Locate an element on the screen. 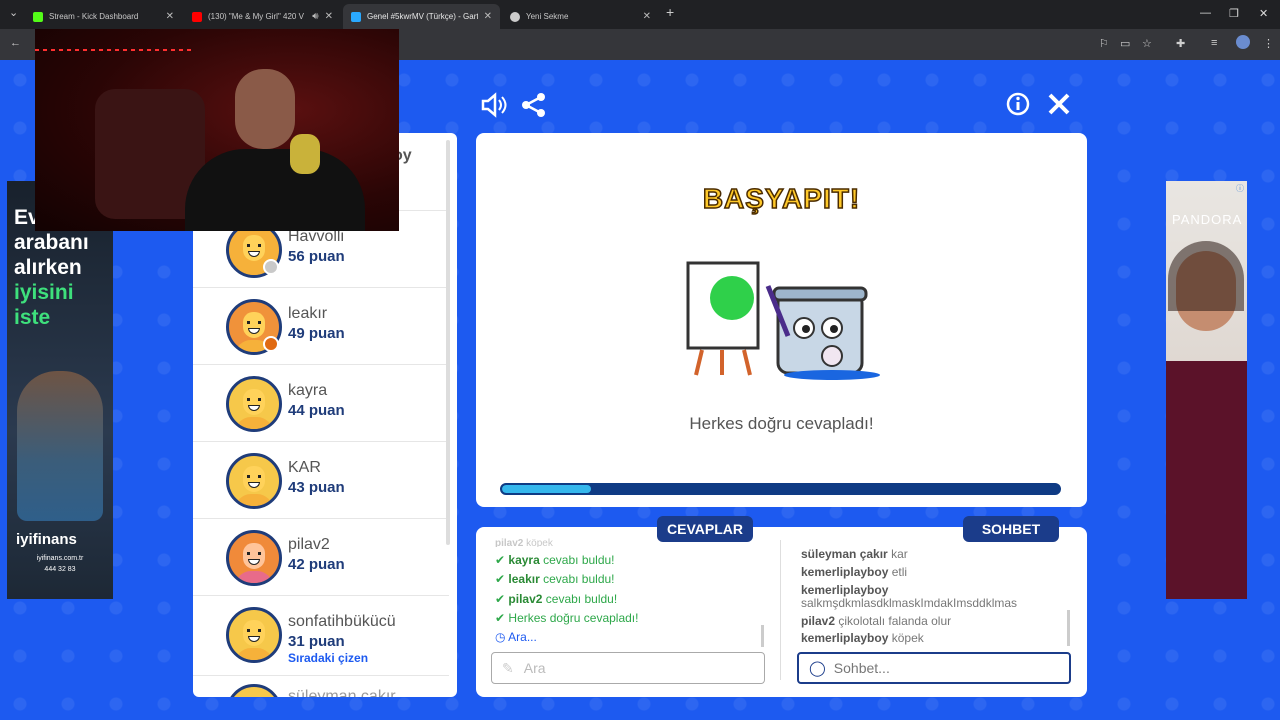  tab-search-icon: ⌄ is located at coordinates (13, 12).